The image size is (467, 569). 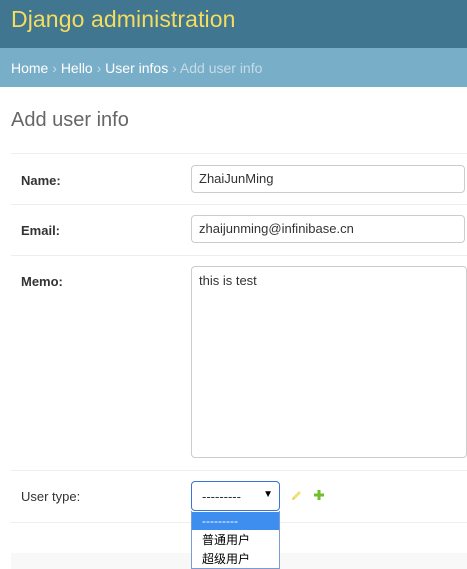 I want to click on plus-icon, so click(x=319, y=495).